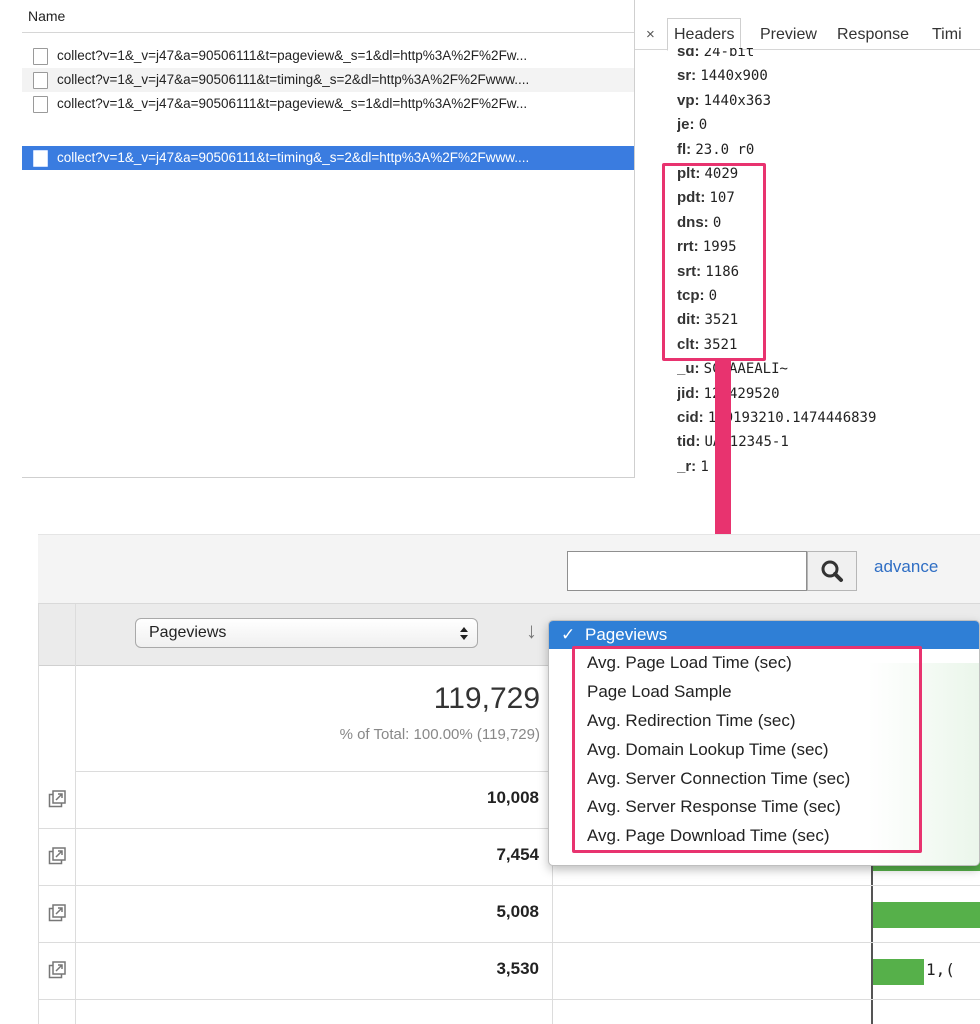 Image resolution: width=980 pixels, height=1024 pixels. What do you see at coordinates (704, 34) in the screenshot?
I see `tab-headers: Headers` at bounding box center [704, 34].